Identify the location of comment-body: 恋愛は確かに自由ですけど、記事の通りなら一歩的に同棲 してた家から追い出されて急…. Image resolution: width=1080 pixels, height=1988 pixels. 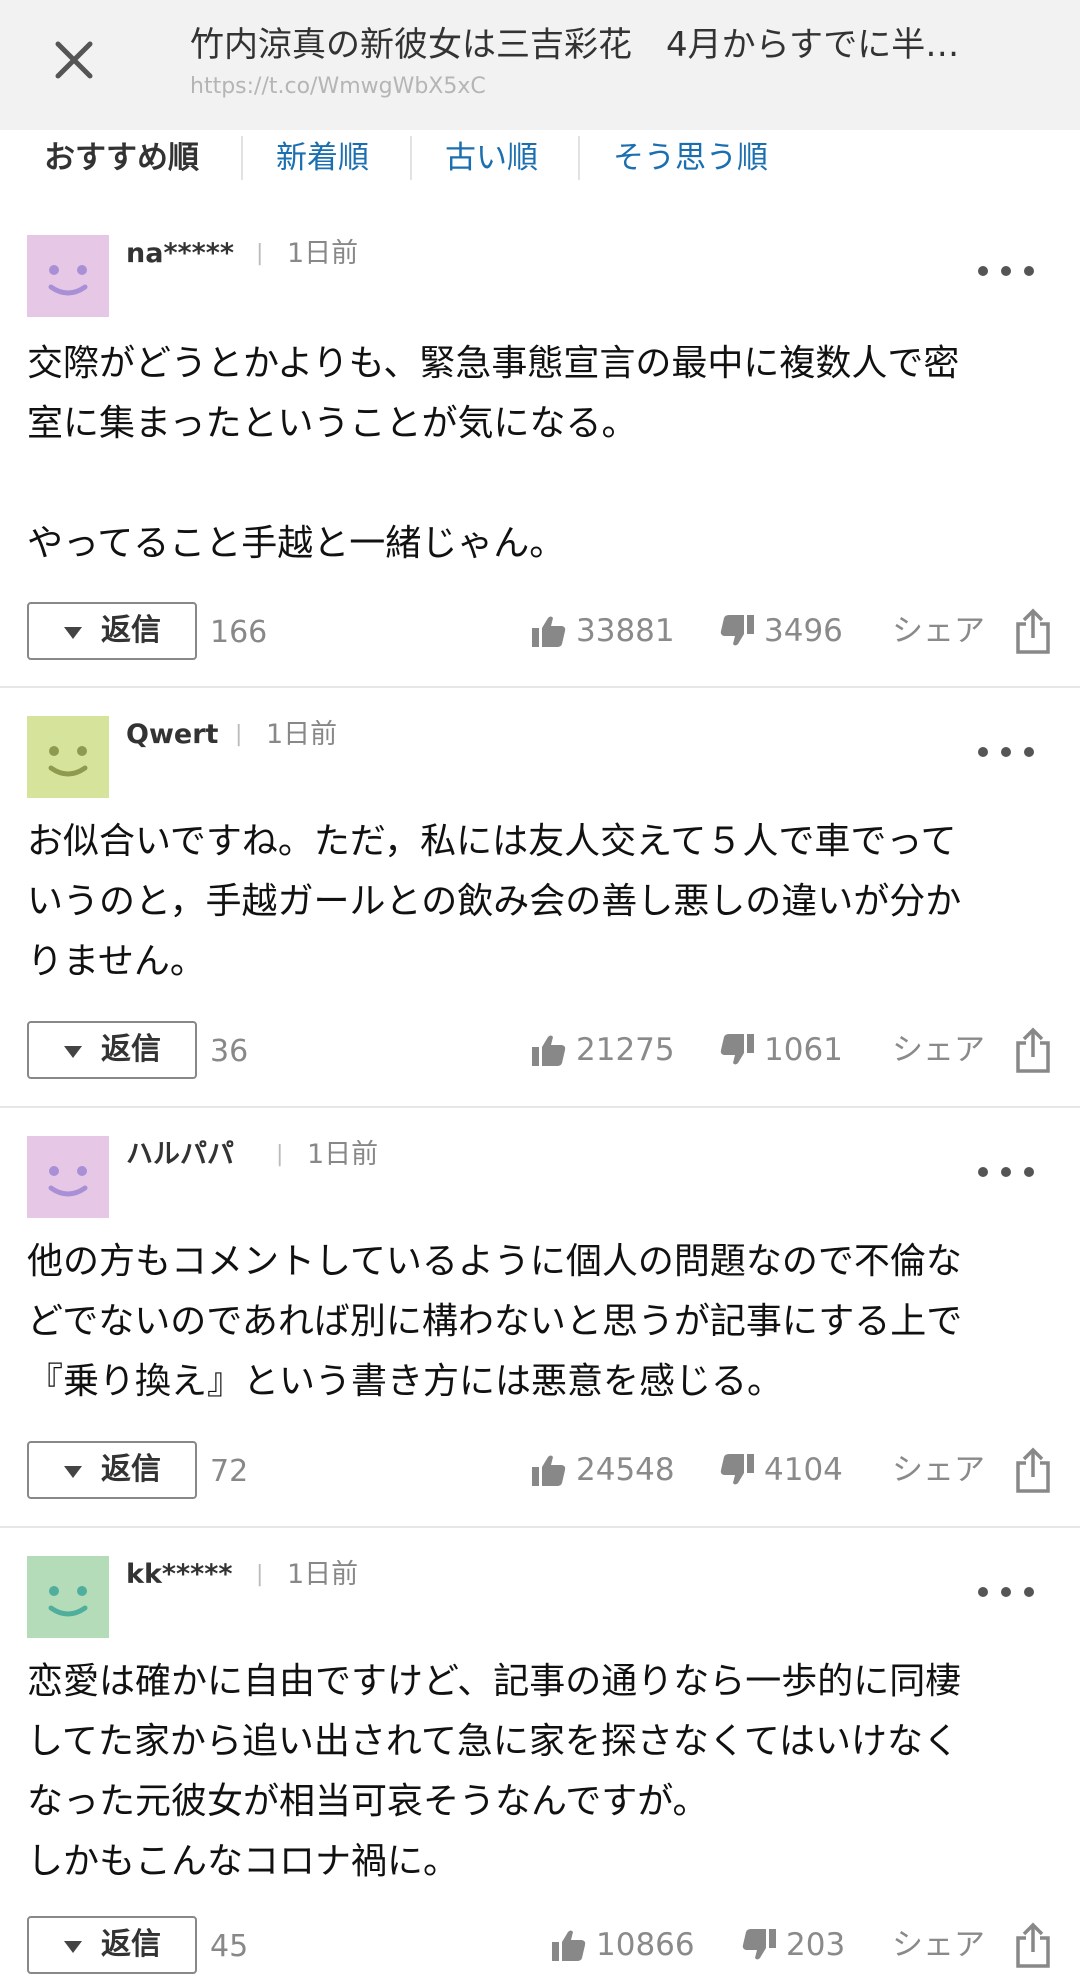
(494, 1771).